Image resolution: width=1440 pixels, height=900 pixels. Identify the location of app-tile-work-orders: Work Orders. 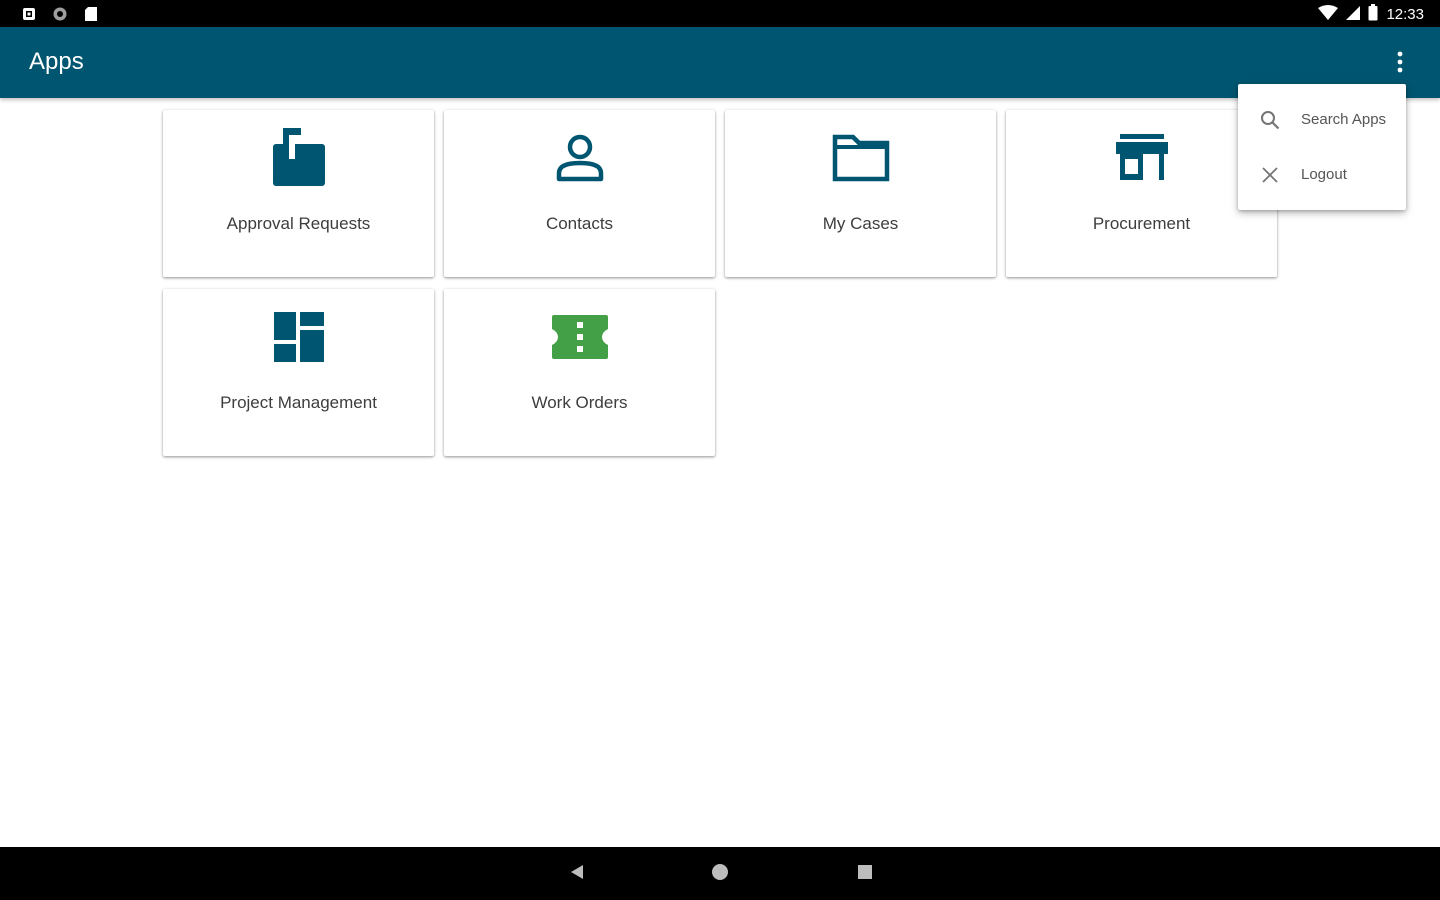
(579, 372).